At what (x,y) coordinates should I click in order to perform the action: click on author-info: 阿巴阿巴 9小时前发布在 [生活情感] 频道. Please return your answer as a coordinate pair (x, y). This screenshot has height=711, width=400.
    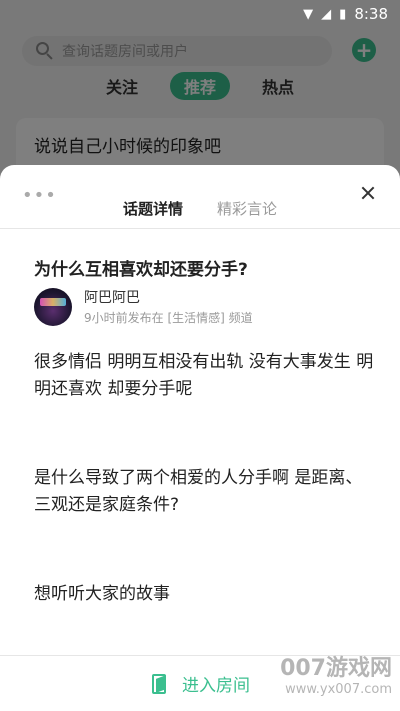
    Looking at the image, I should click on (168, 306).